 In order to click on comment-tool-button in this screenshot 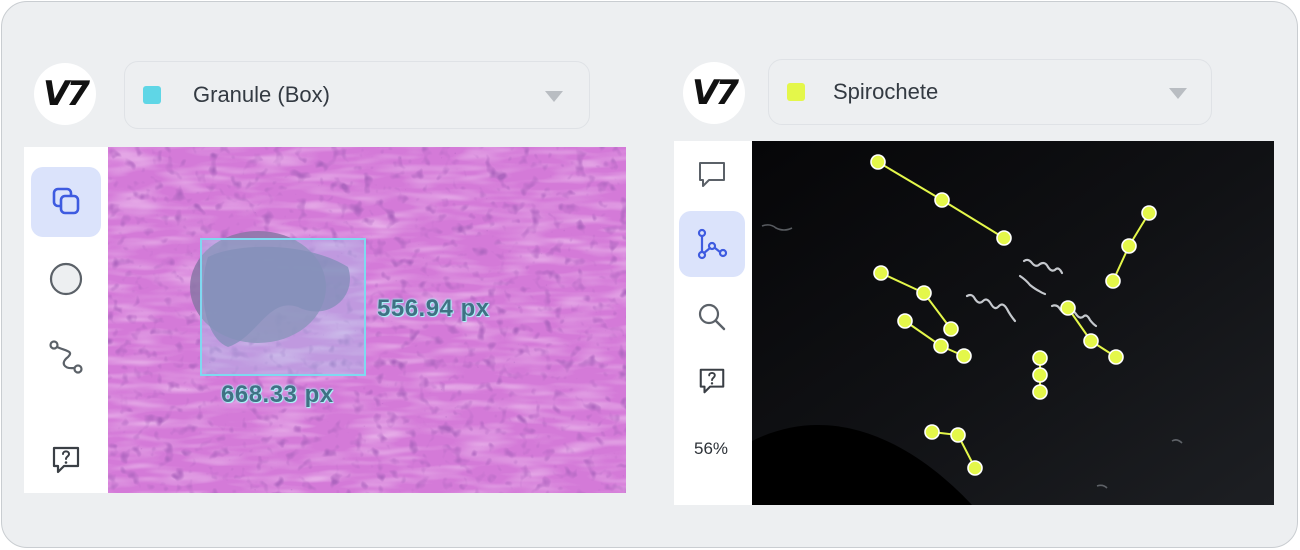, I will do `click(712, 174)`.